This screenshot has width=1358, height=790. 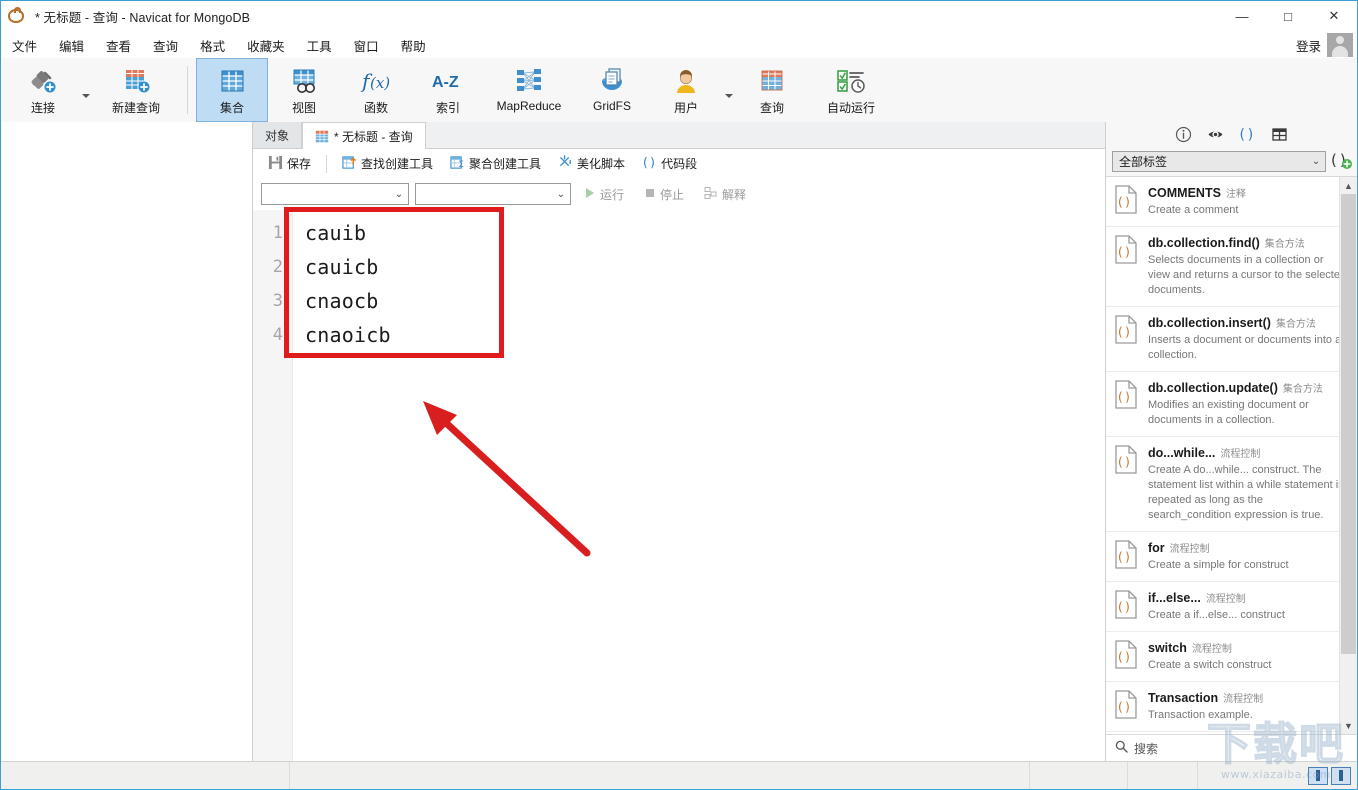 I want to click on tab-untitled-query: * 无标题 - 查询, so click(x=364, y=135).